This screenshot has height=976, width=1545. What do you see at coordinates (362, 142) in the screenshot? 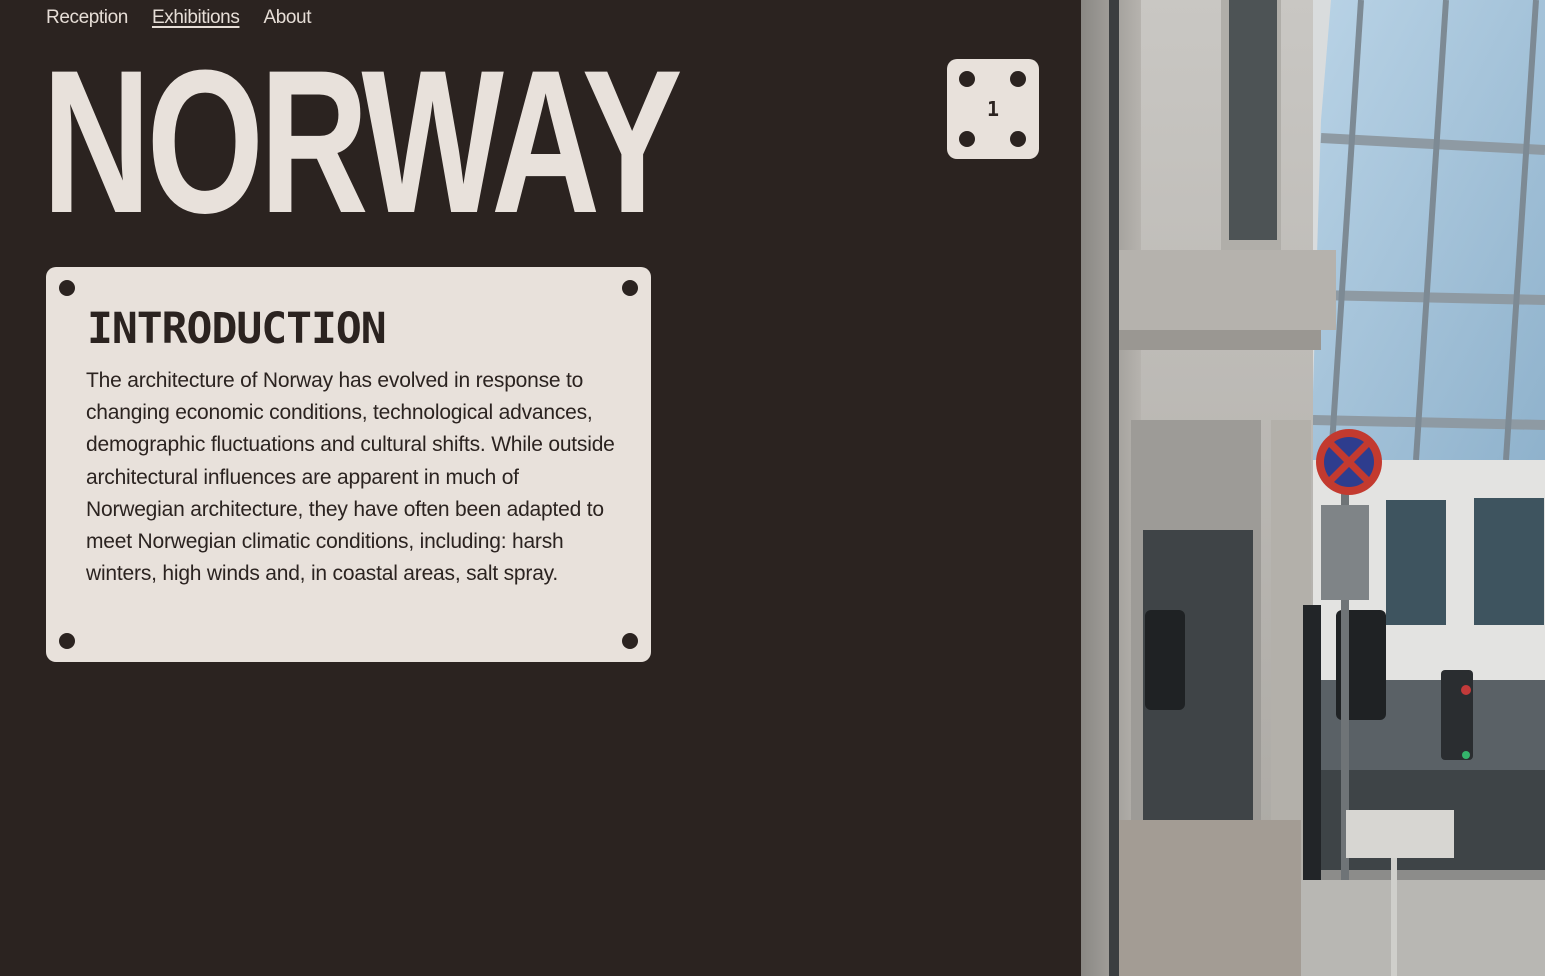
I see `page-title: NORWAY` at bounding box center [362, 142].